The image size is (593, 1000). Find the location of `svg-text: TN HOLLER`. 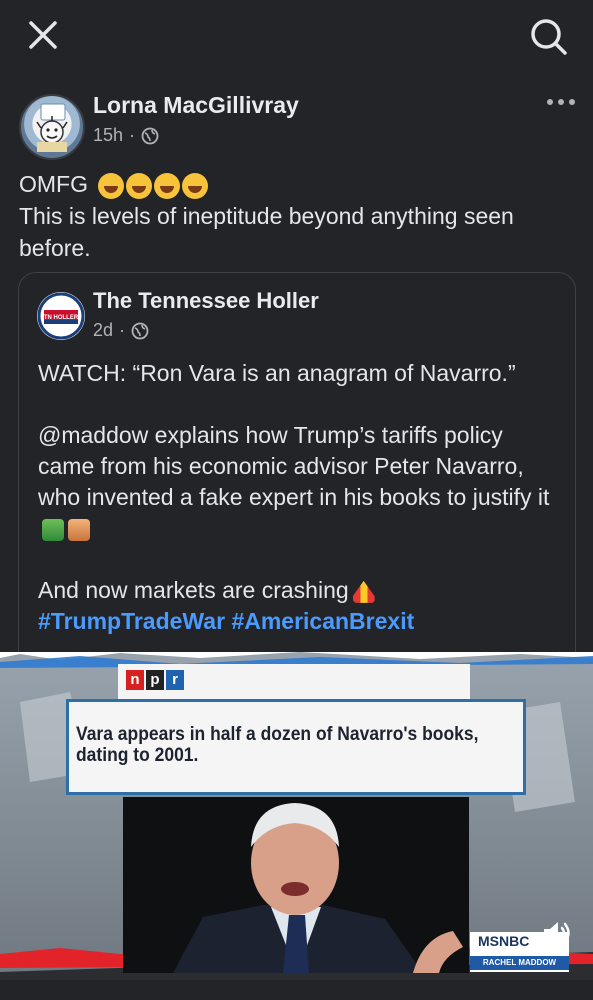

svg-text: TN HOLLER is located at coordinates (61, 318).